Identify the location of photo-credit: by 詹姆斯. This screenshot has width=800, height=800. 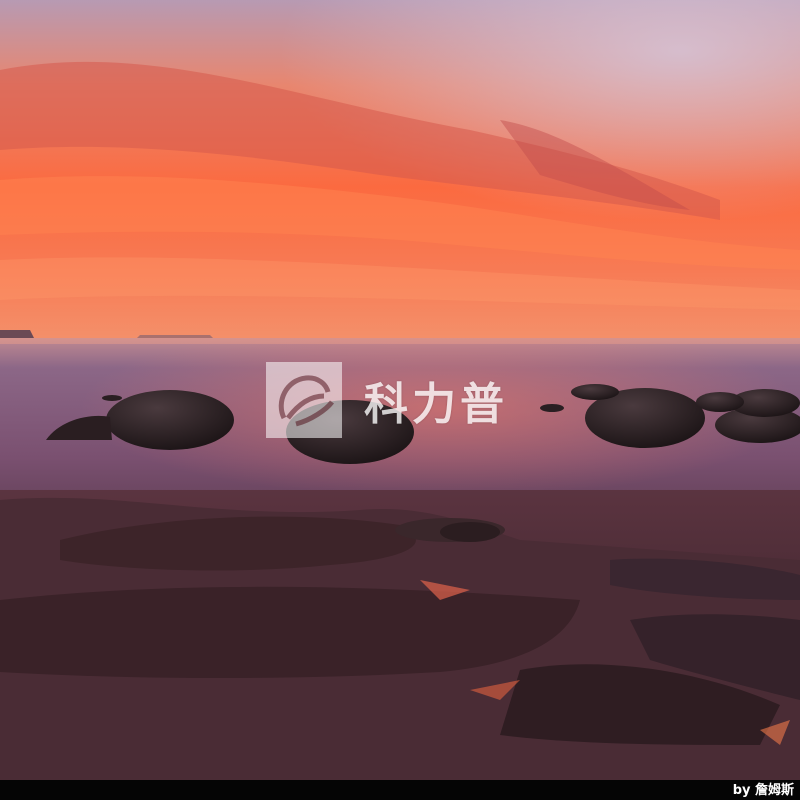
(763, 790).